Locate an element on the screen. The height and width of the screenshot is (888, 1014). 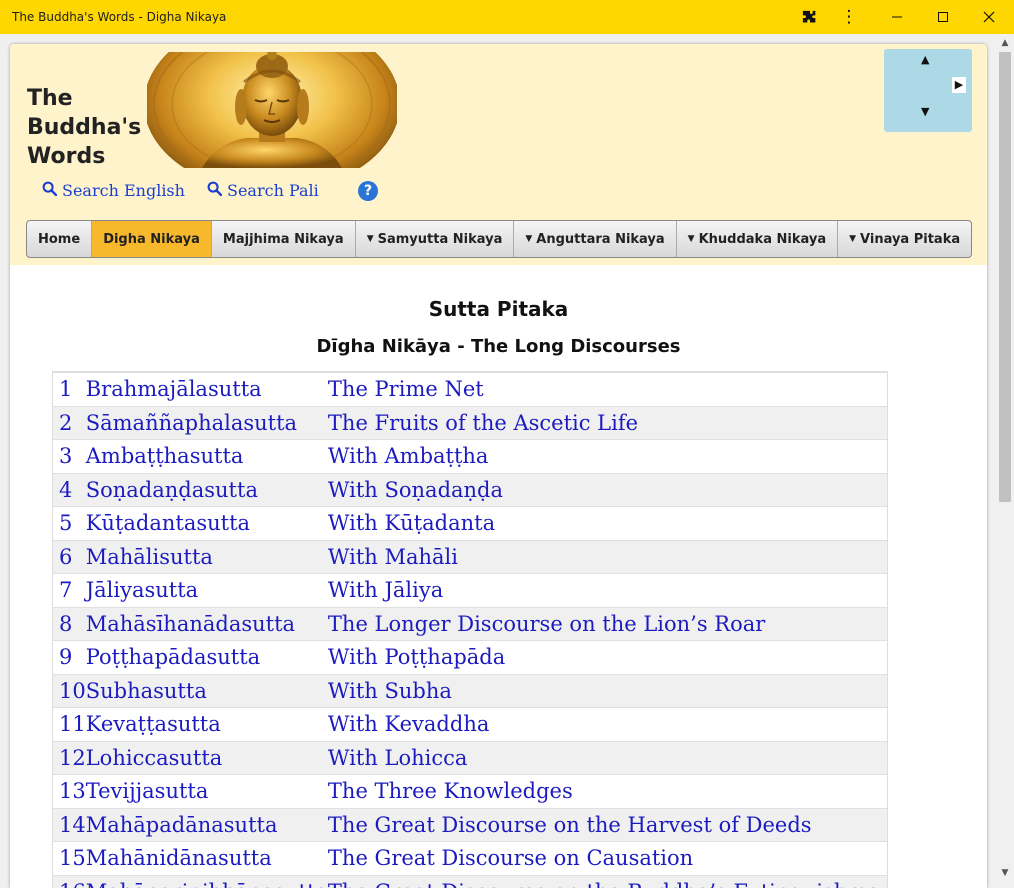
table-row: 11 Kevaṭṭasutta With Kevaddha is located at coordinates (470, 724).